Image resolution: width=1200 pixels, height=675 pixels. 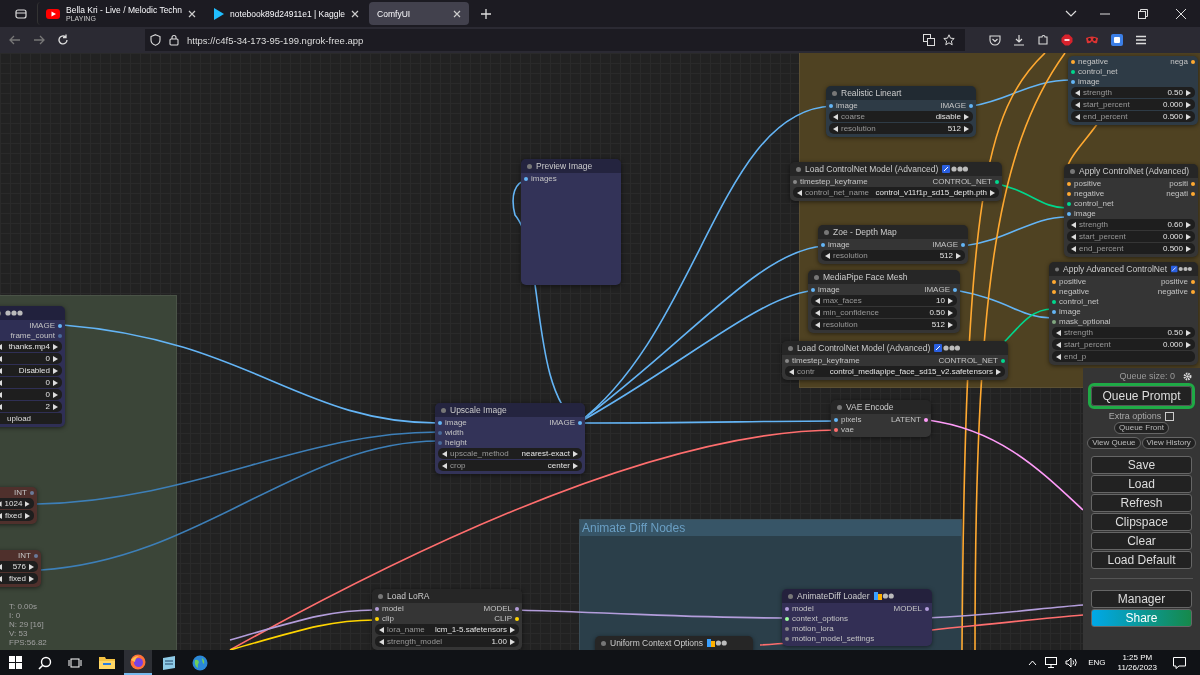 I want to click on close-window-icon, so click(x=1181, y=13).